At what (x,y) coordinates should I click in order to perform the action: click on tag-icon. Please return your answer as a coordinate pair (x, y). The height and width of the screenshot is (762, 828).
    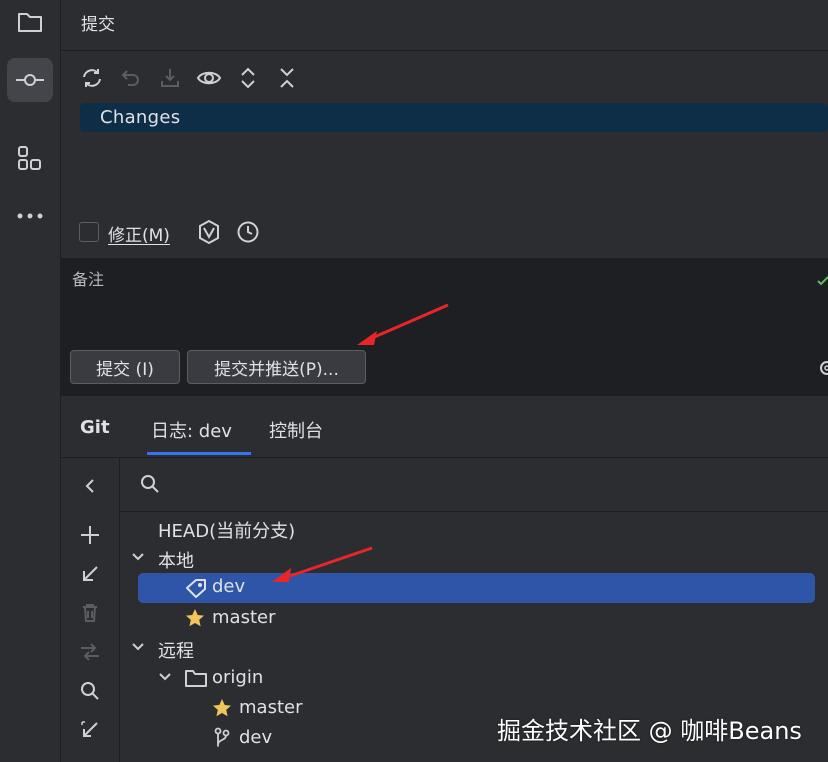
    Looking at the image, I should click on (196, 588).